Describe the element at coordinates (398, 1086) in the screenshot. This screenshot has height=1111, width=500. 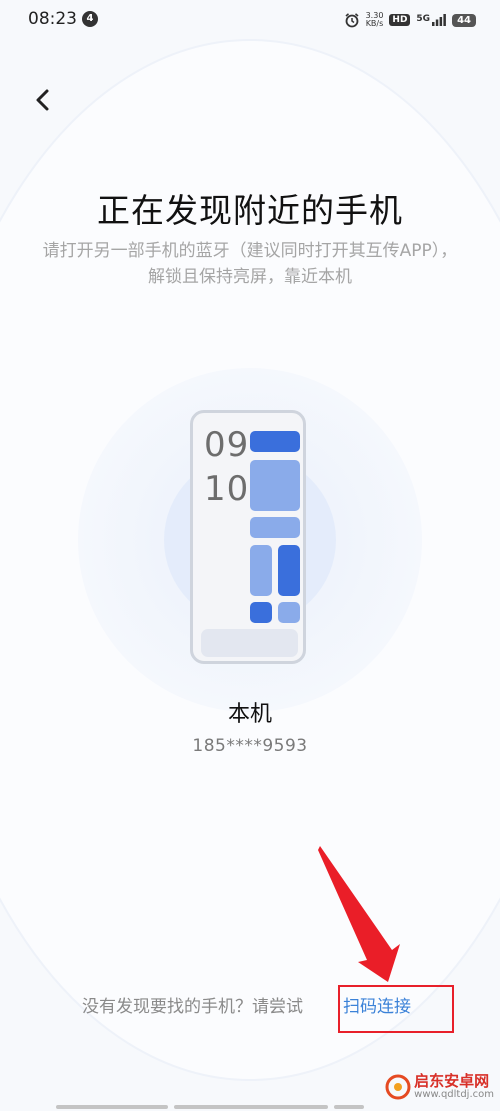
I see `watermark-logo-icon` at that location.